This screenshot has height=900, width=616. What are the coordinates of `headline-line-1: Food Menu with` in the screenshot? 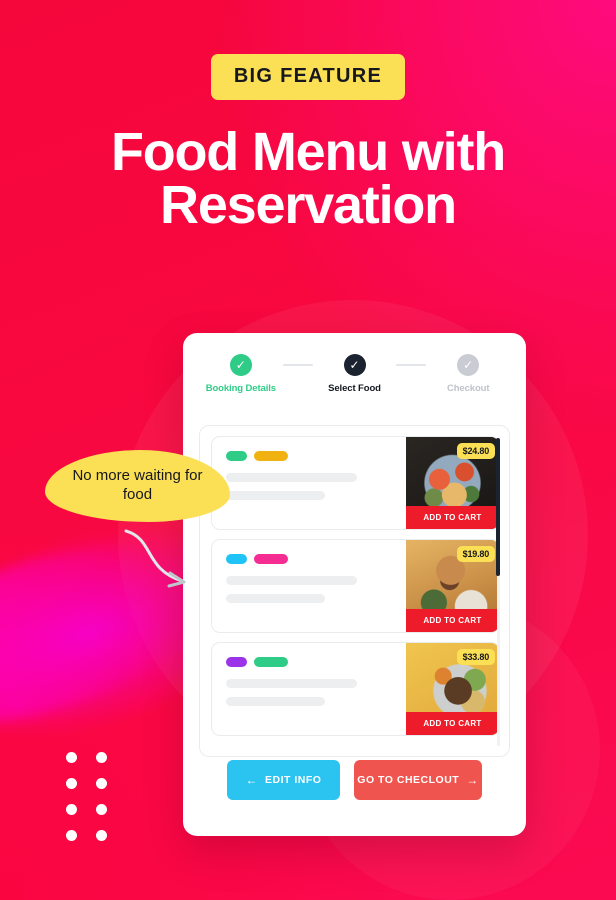 It's located at (308, 152).